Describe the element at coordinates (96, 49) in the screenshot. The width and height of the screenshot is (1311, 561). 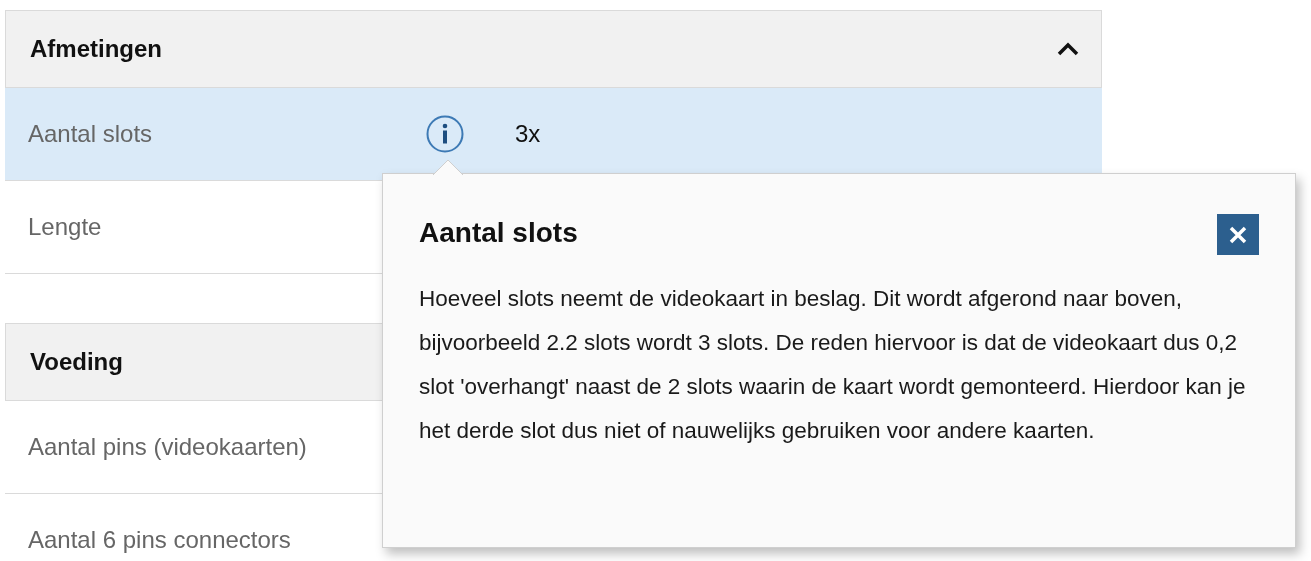
I see `section-title: Afmetingen` at that location.